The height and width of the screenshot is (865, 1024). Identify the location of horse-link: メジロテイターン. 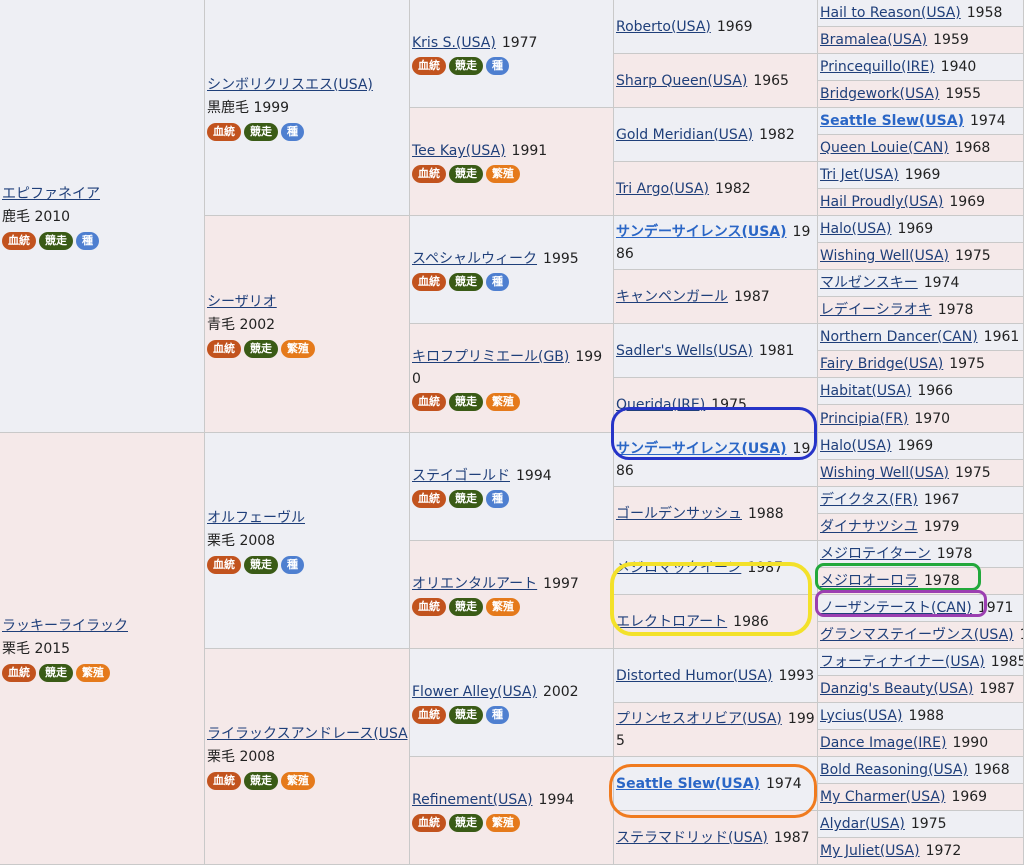
(875, 554).